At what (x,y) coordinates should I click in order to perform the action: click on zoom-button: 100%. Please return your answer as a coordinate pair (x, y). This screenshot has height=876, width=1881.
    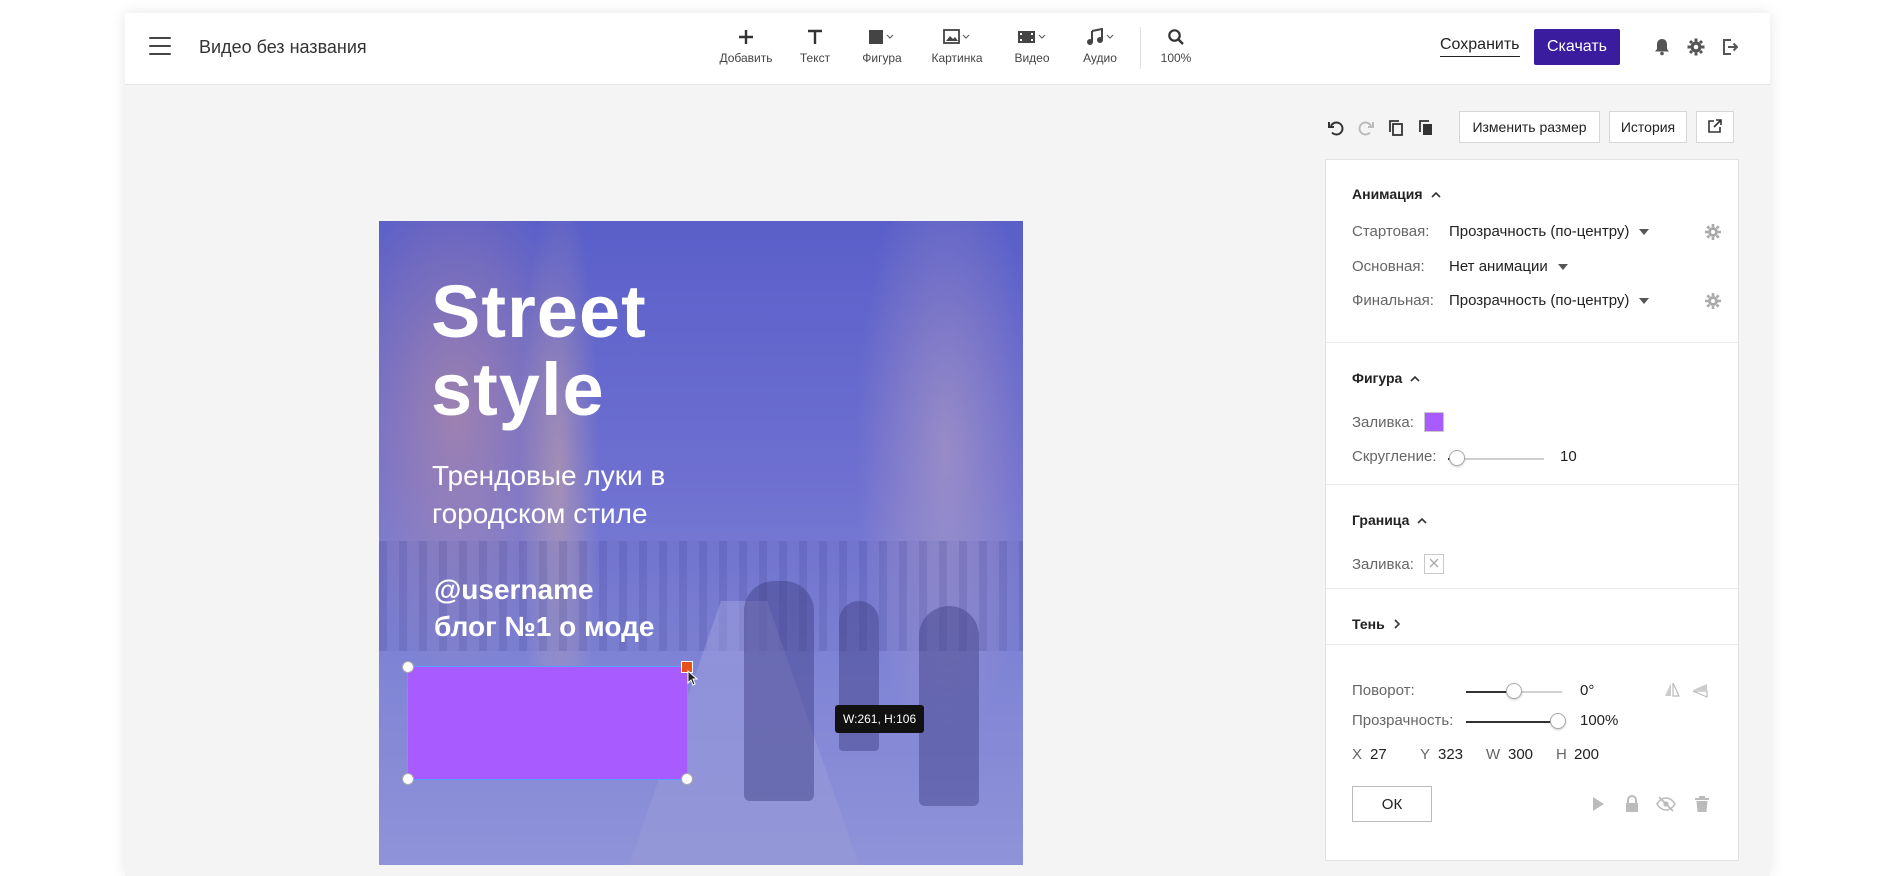
    Looking at the image, I should click on (1176, 51).